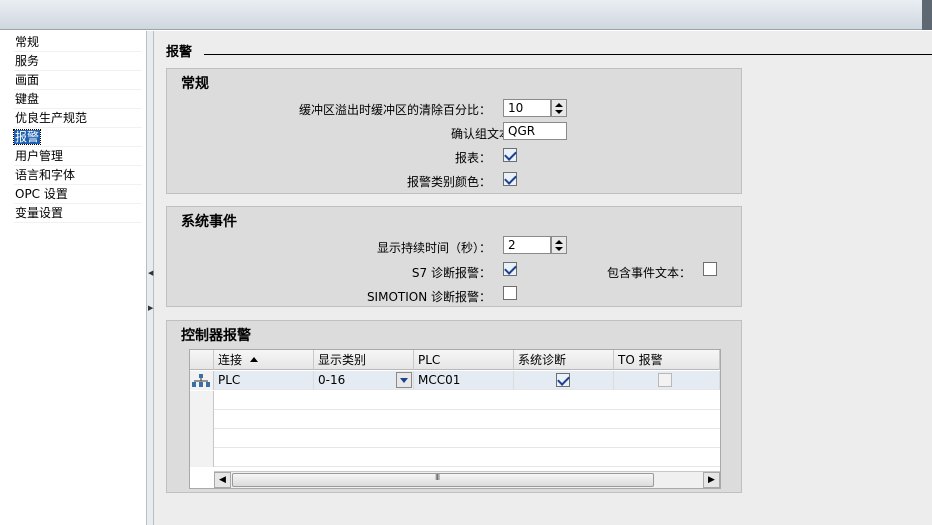 This screenshot has width=932, height=525. What do you see at coordinates (466, 15) in the screenshot?
I see `top-toolbar` at bounding box center [466, 15].